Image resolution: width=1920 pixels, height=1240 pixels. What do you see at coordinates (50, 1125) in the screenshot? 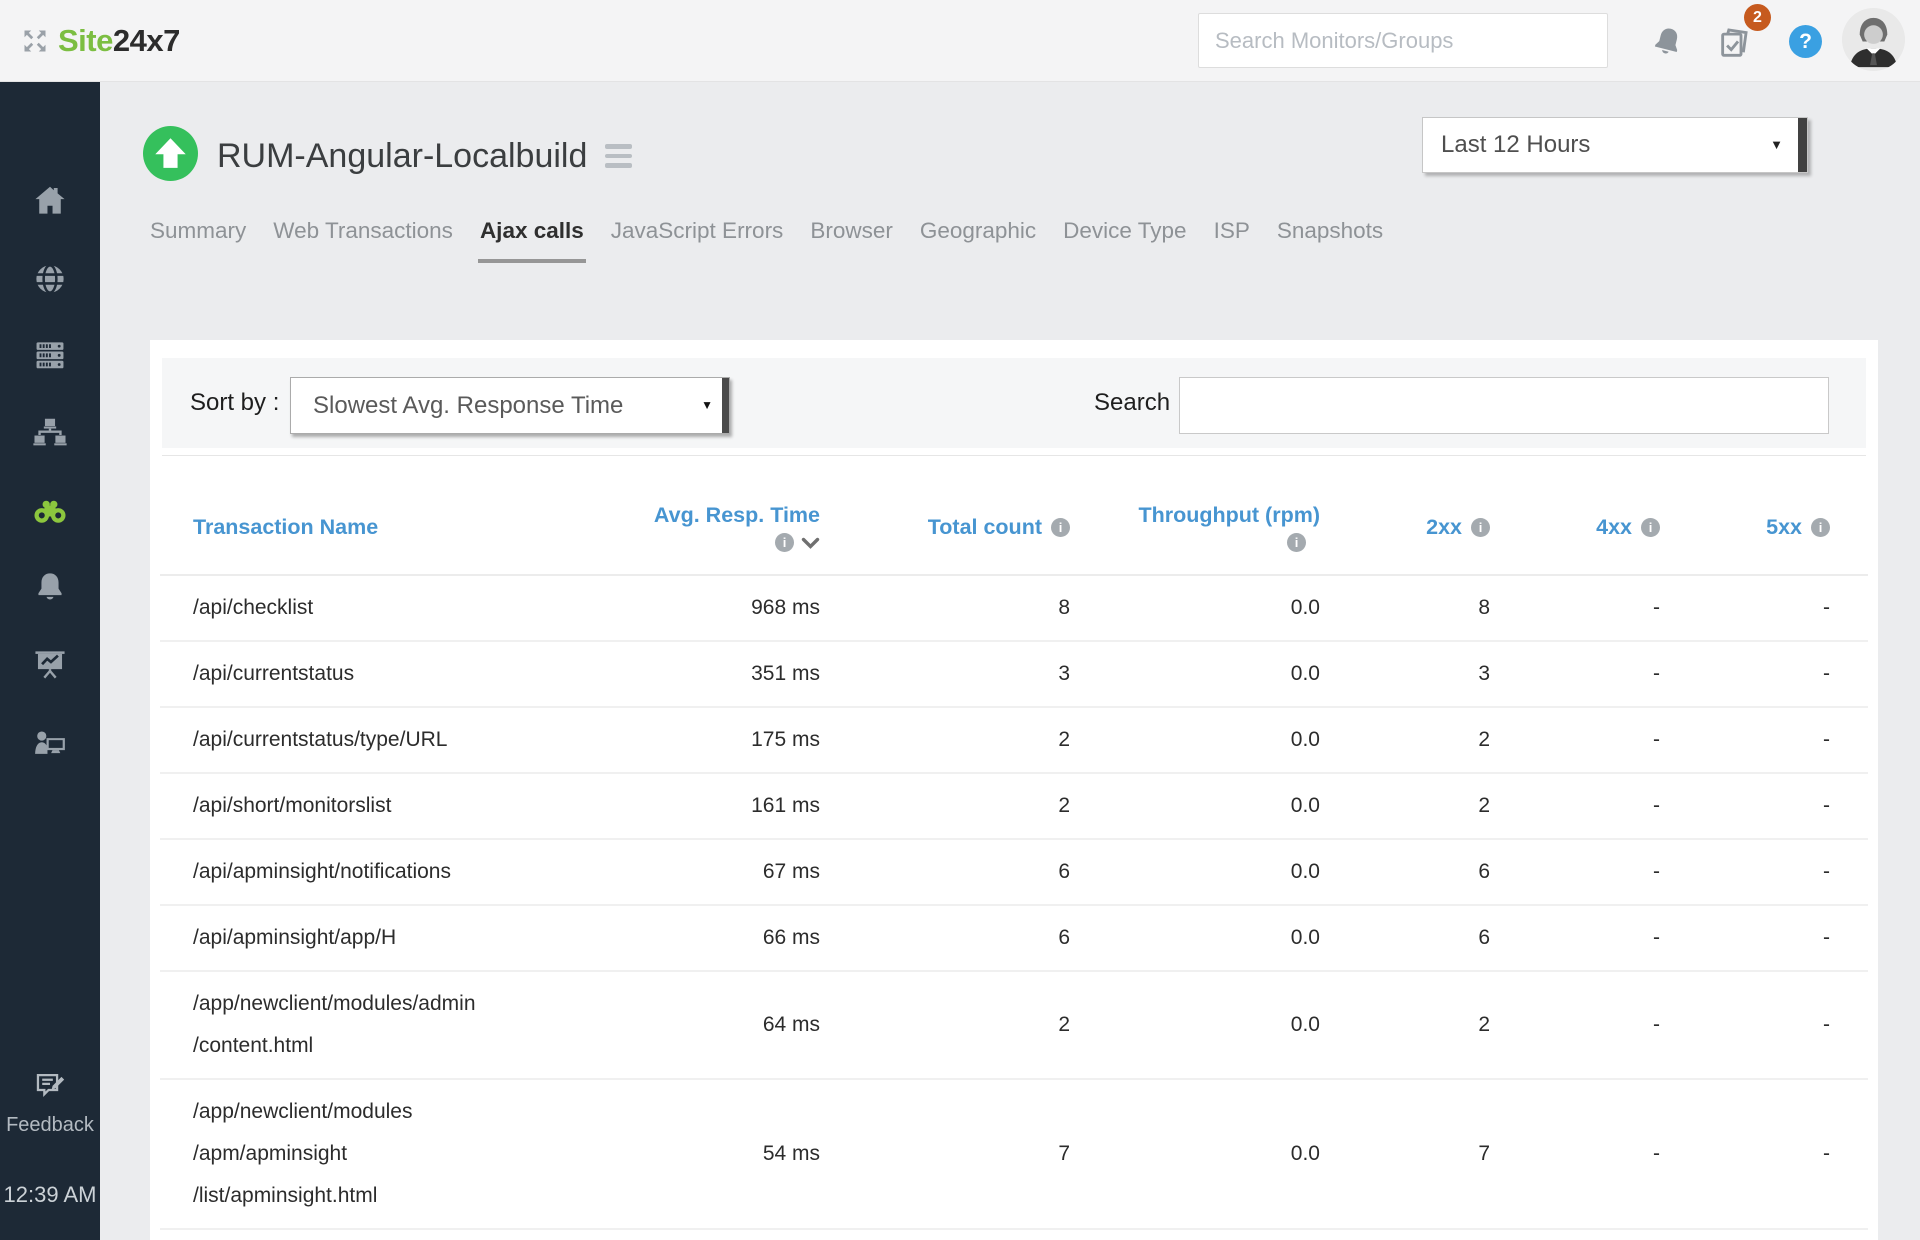
I see `feedback-button: Feedback` at bounding box center [50, 1125].